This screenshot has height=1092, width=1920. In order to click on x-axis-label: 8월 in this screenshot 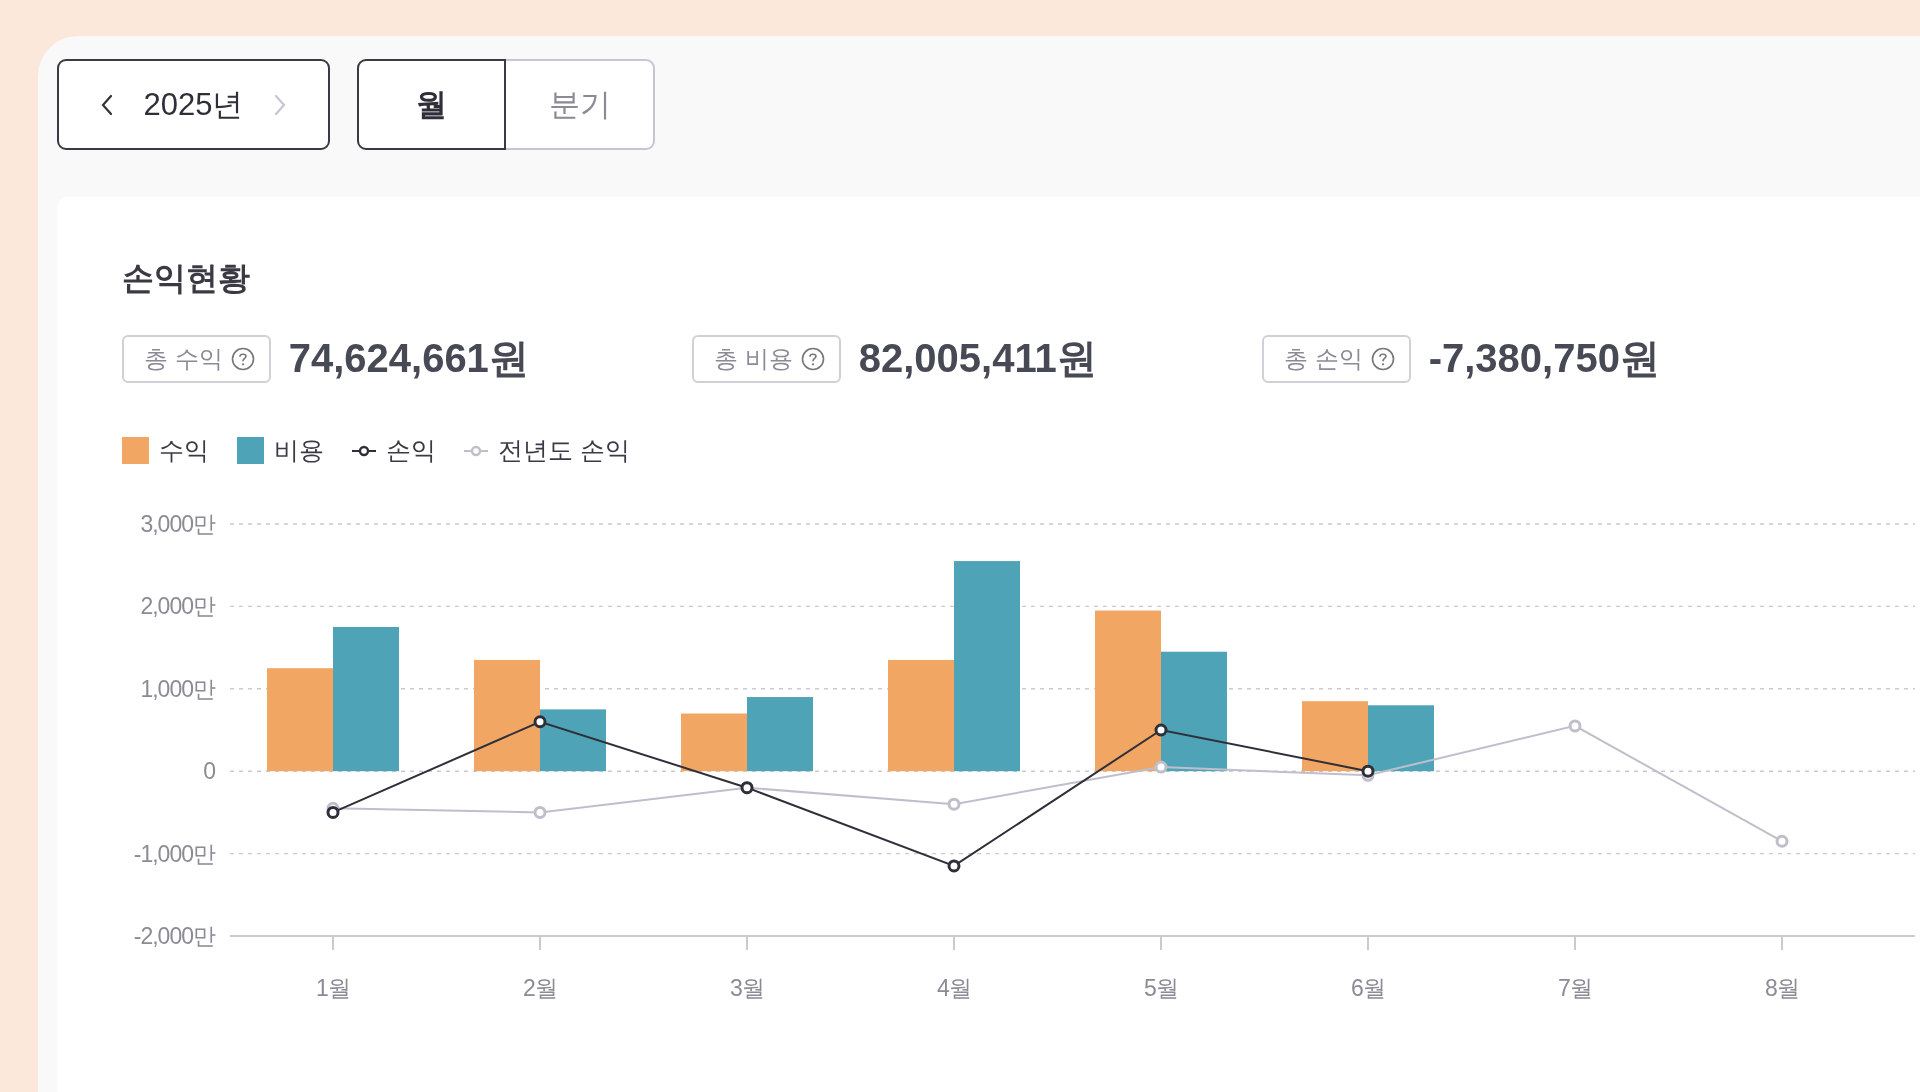, I will do `click(1782, 988)`.